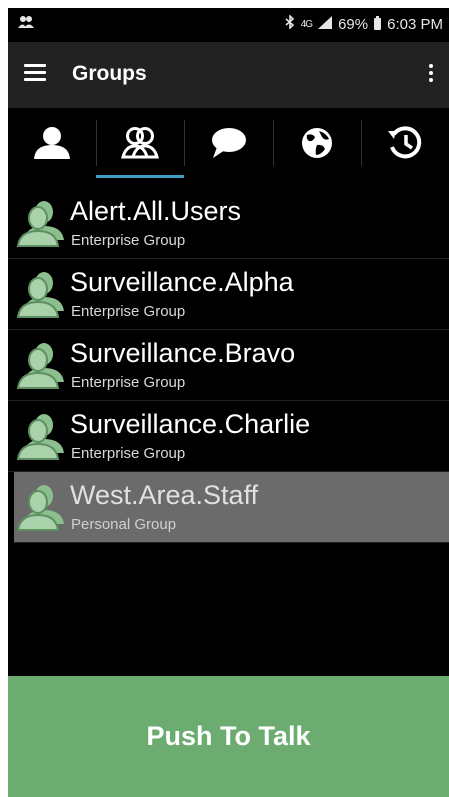  I want to click on tab-bar, so click(228, 145).